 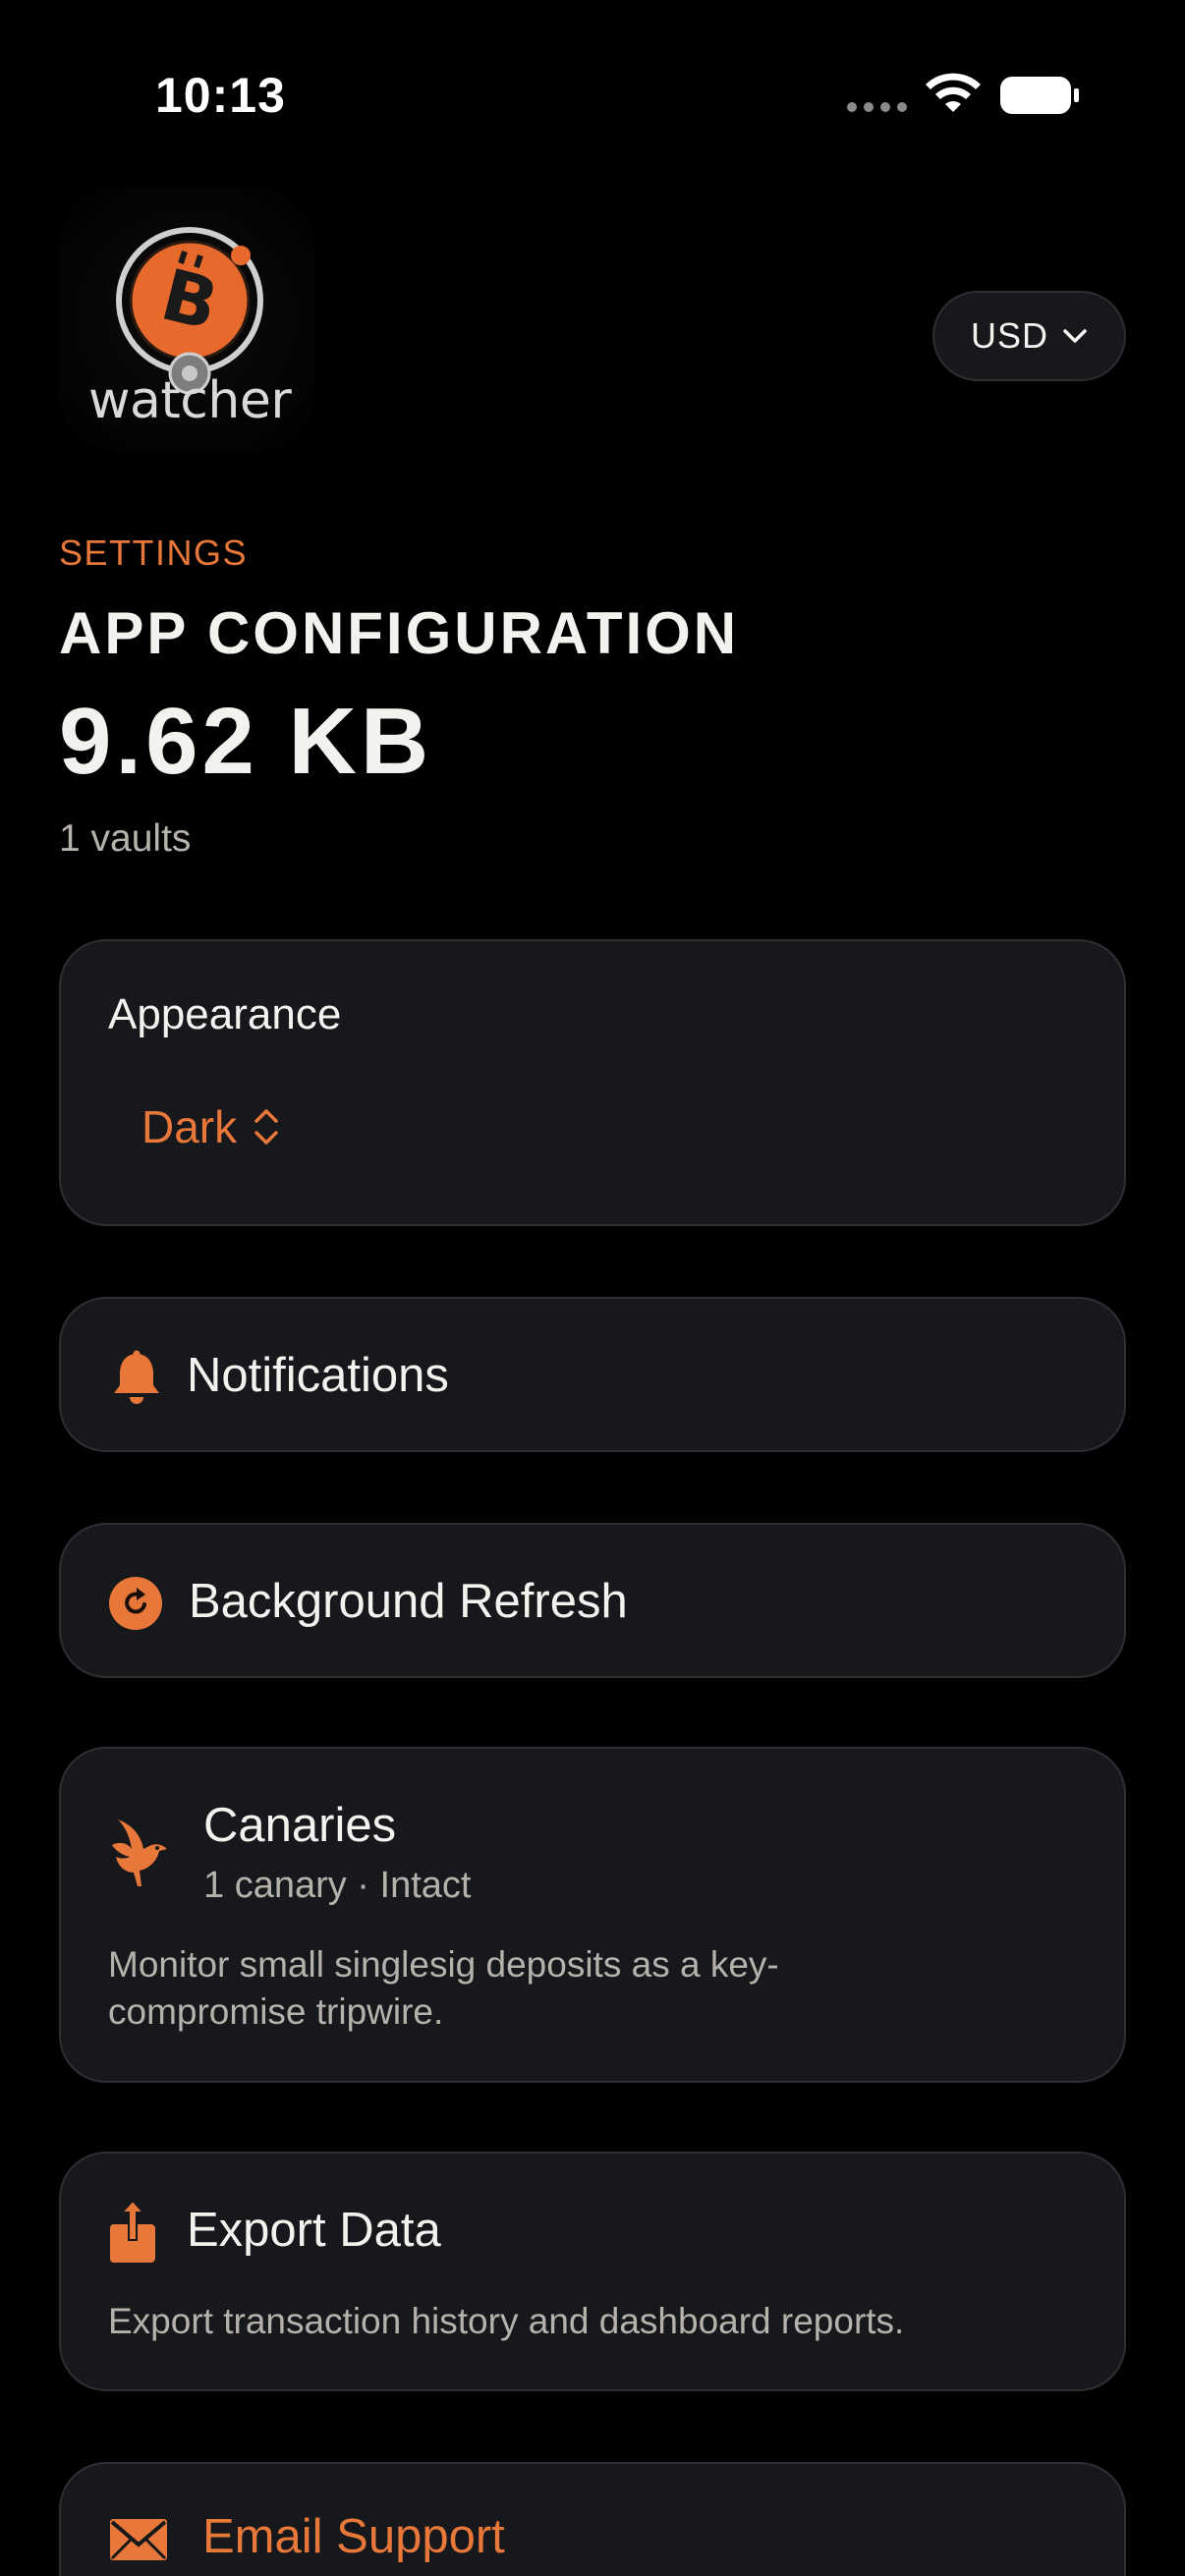 What do you see at coordinates (136, 1603) in the screenshot?
I see `refresh-icon` at bounding box center [136, 1603].